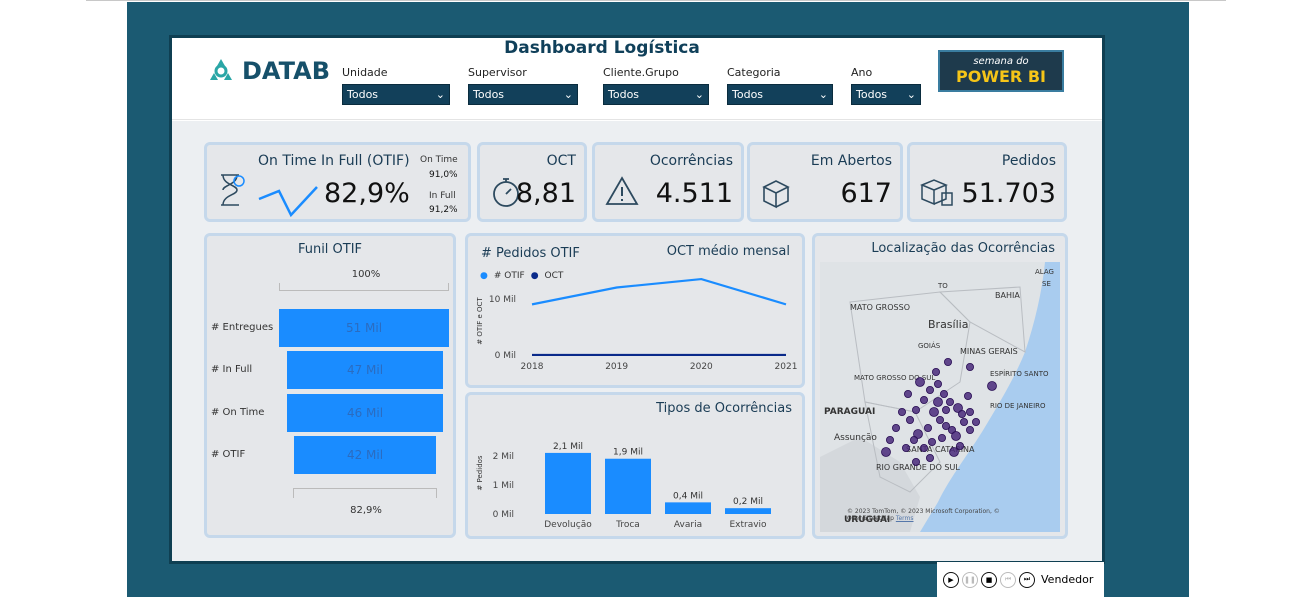 The image size is (1314, 597). What do you see at coordinates (1046, 284) in the screenshot?
I see `map-label: SE` at bounding box center [1046, 284].